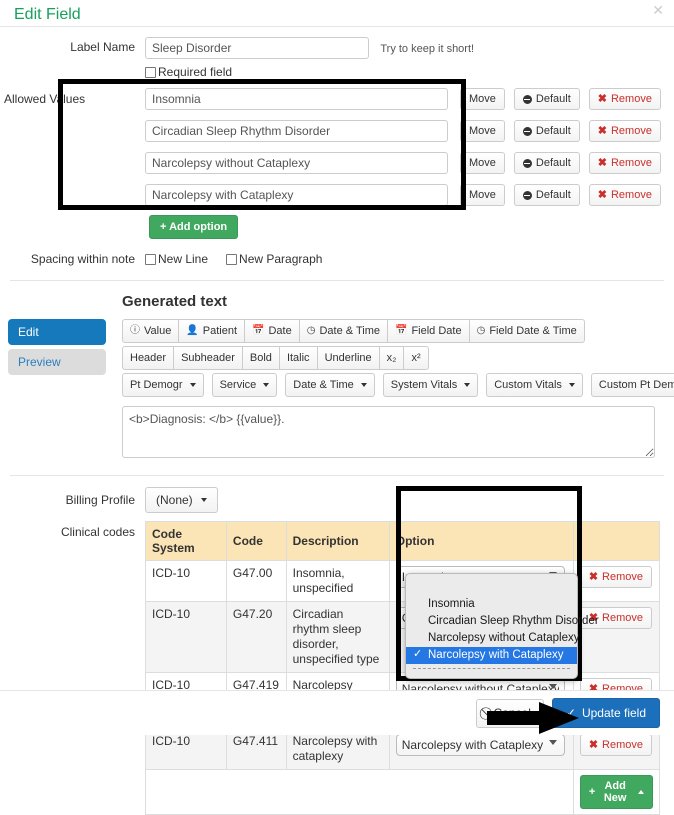 The height and width of the screenshot is (815, 674). Describe the element at coordinates (616, 541) in the screenshot. I see `column-header-actions` at that location.